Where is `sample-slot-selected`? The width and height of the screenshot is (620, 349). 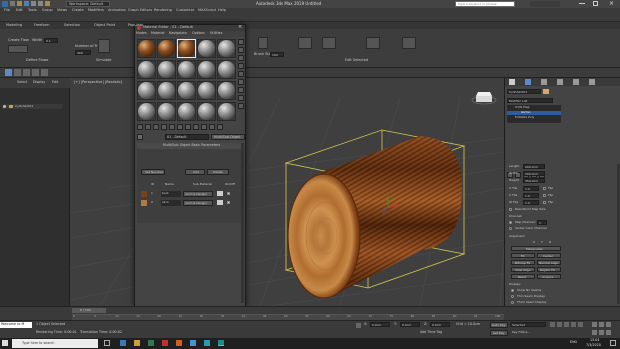 sample-slot-selected is located at coordinates (186, 48).